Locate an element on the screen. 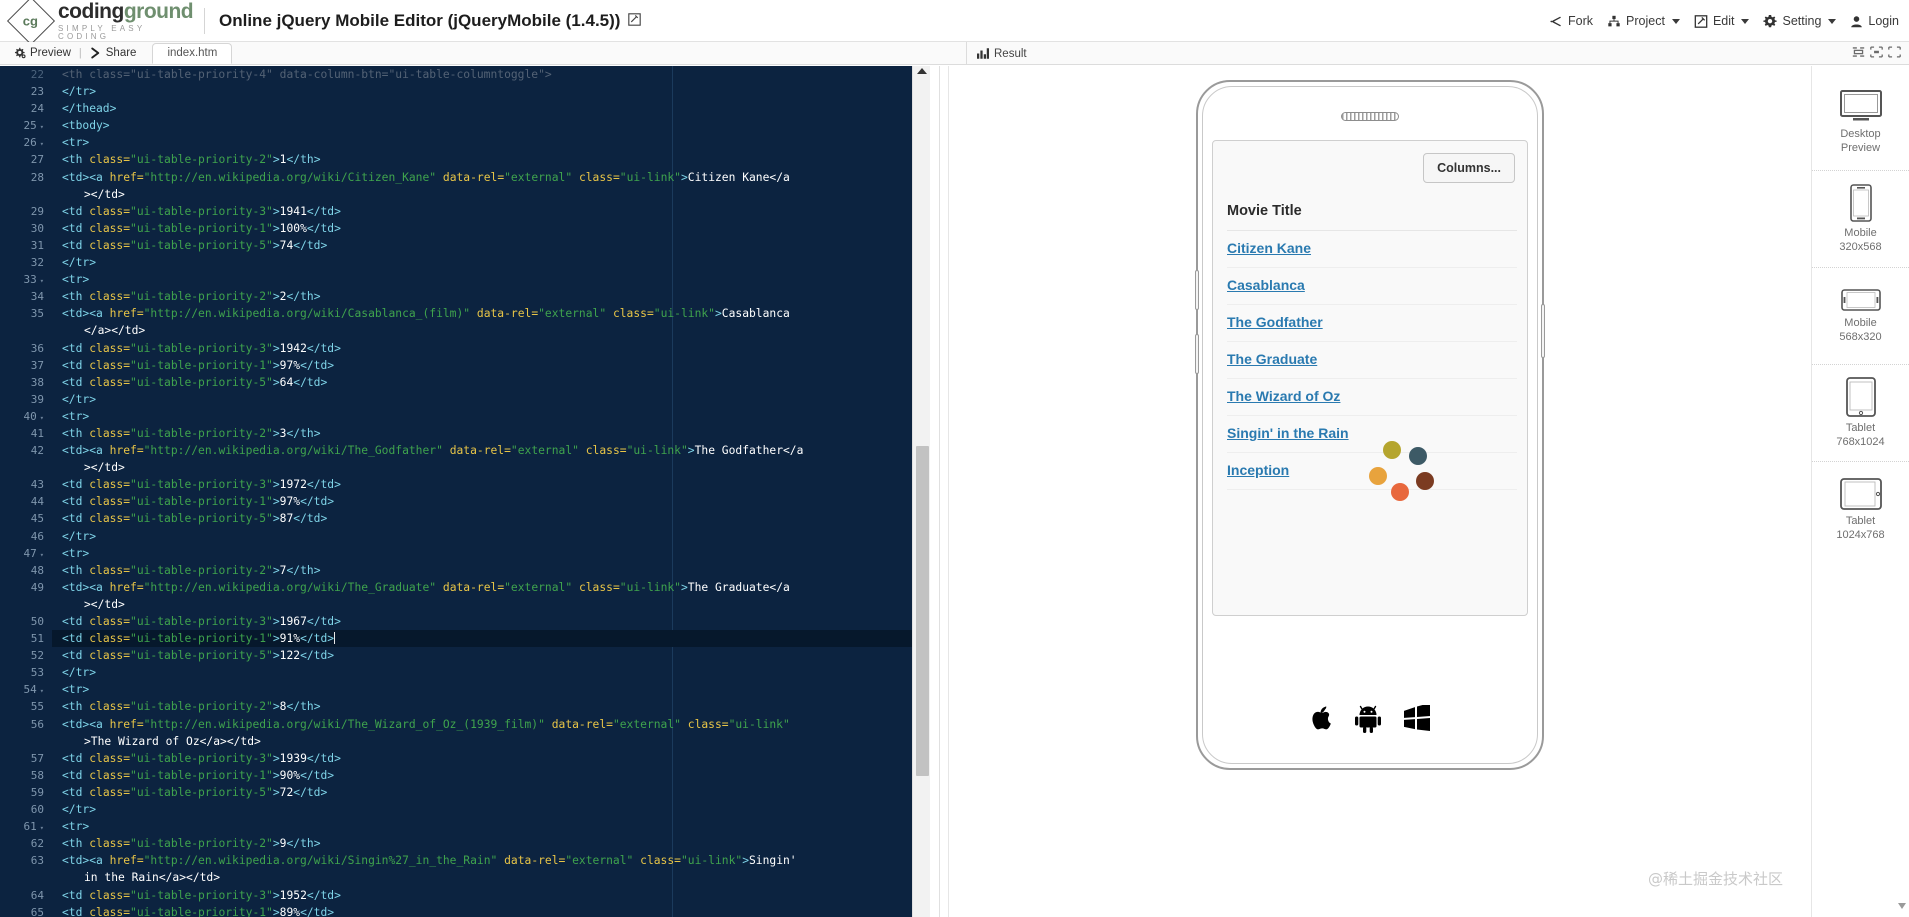 This screenshot has height=917, width=1909. editor-scrollbar-thumb is located at coordinates (922, 611).